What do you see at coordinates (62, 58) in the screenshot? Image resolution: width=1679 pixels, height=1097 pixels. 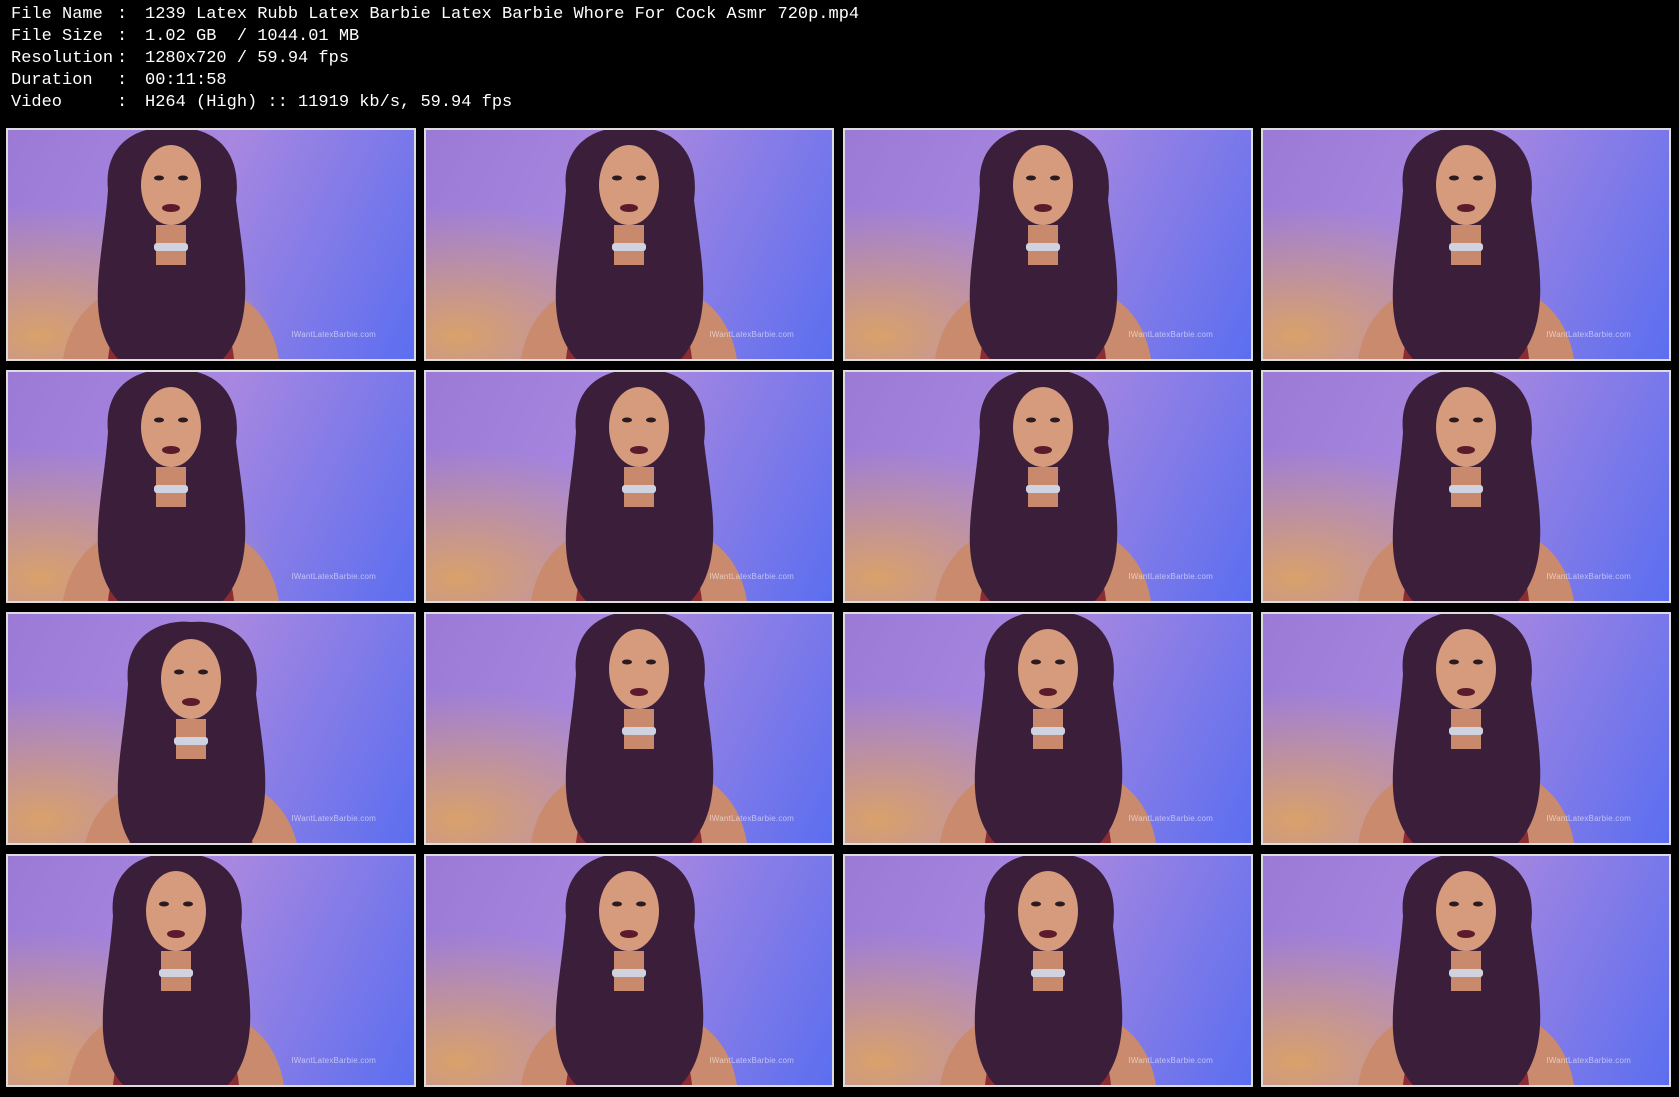 I see `info-label: Resolution` at bounding box center [62, 58].